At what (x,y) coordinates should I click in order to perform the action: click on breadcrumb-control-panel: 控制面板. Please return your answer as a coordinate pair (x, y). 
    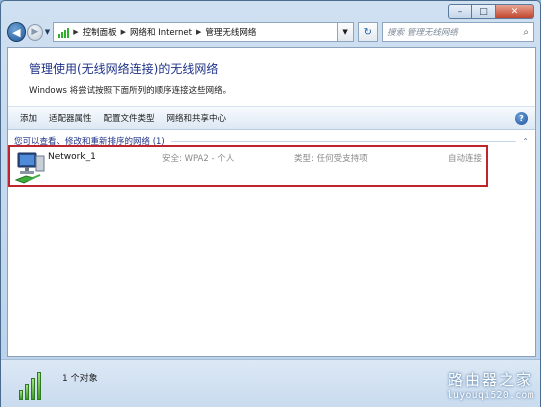
    Looking at the image, I should click on (100, 32).